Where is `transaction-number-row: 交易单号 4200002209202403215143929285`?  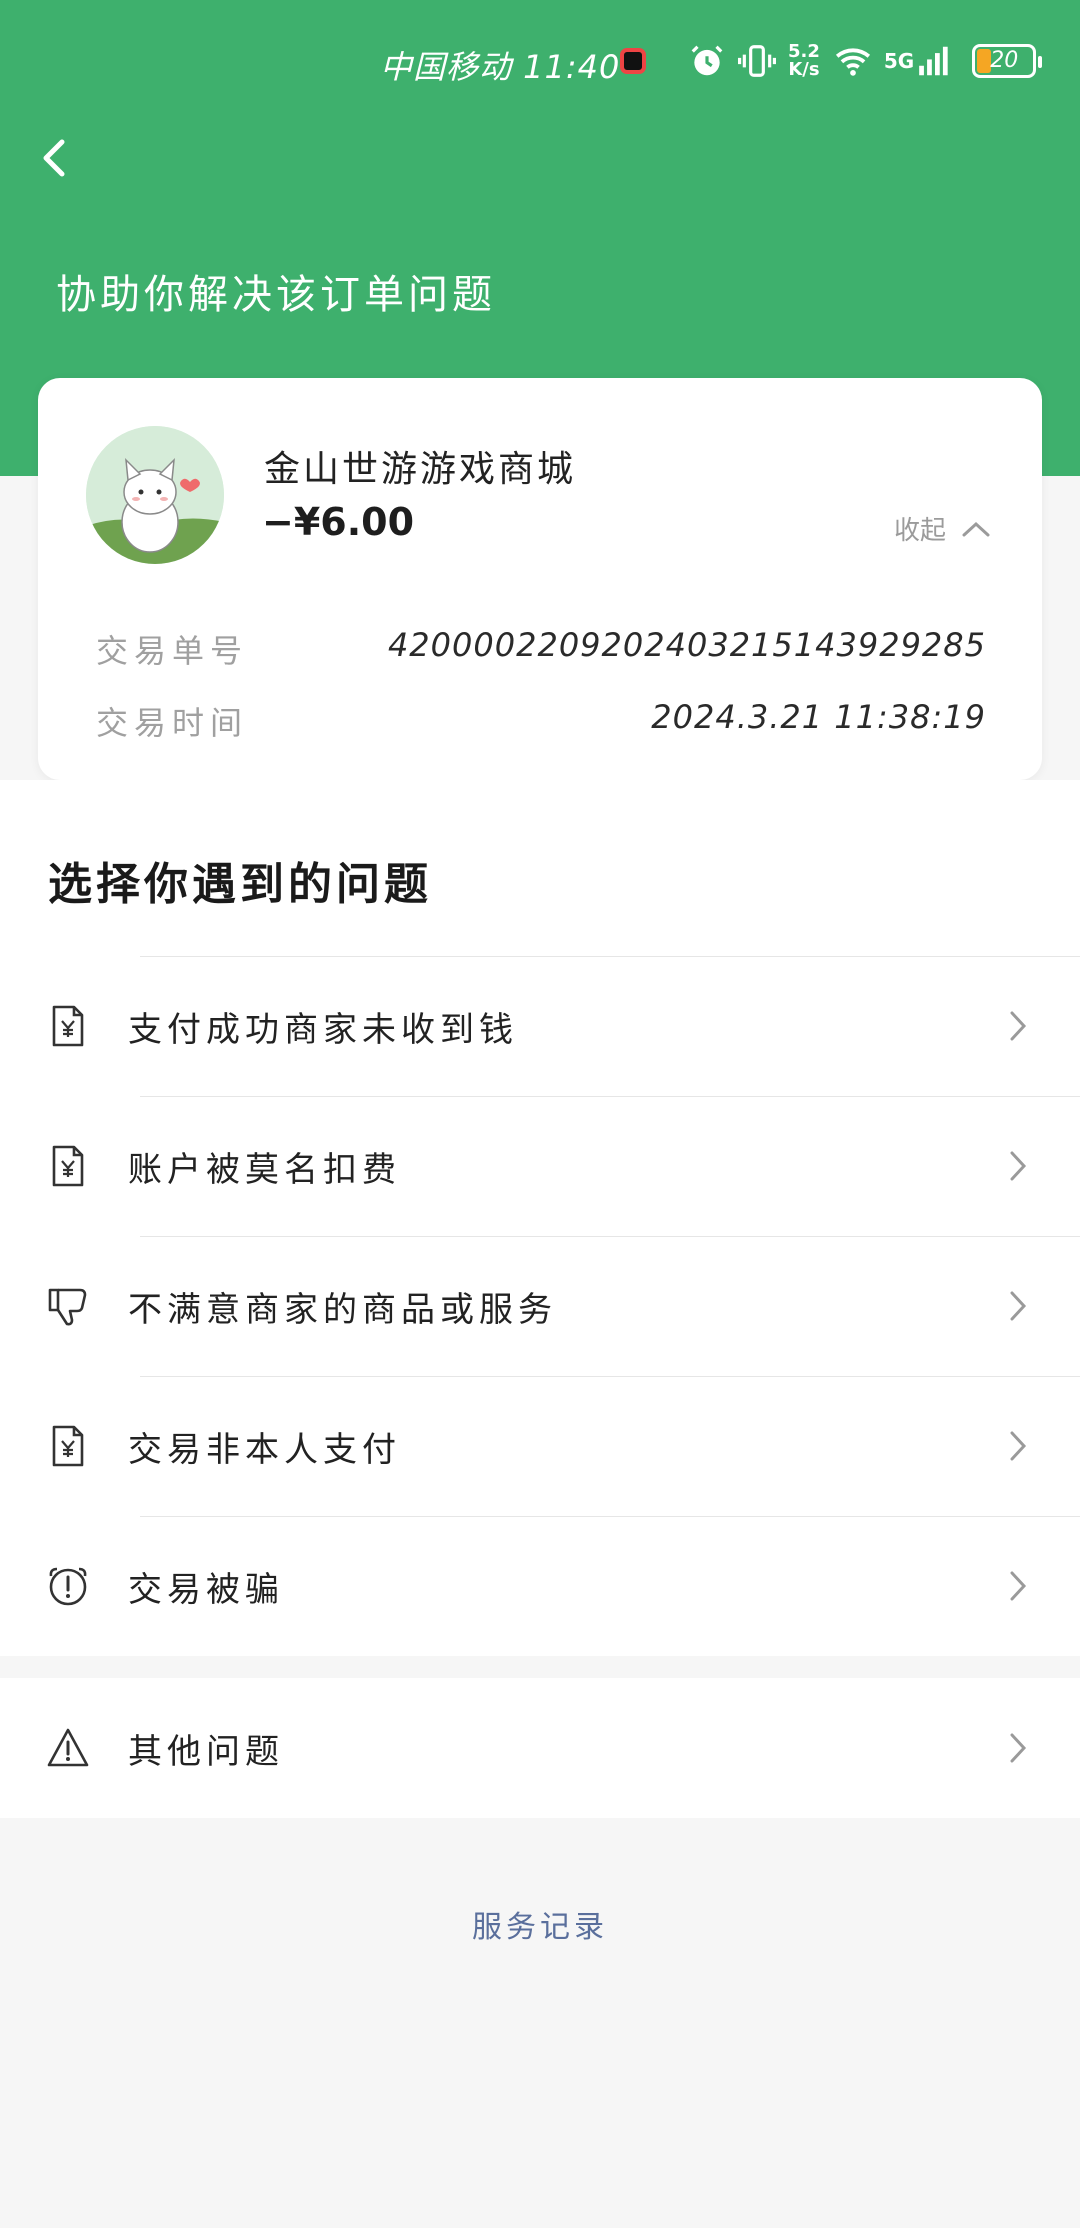 transaction-number-row: 交易单号 4200002209202403215143929285 is located at coordinates (541, 649).